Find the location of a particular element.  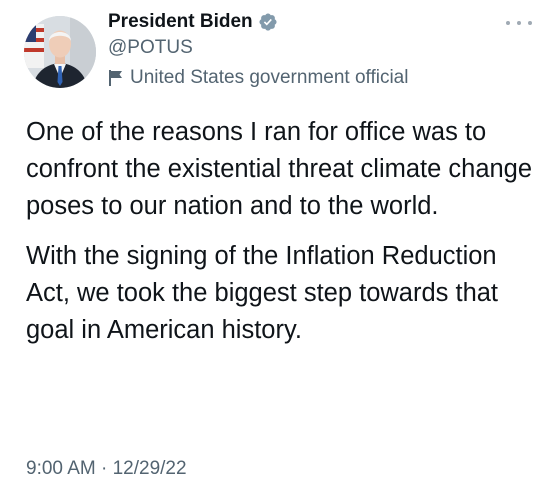

tweet-time: 9:00 AM is located at coordinates (61, 468).